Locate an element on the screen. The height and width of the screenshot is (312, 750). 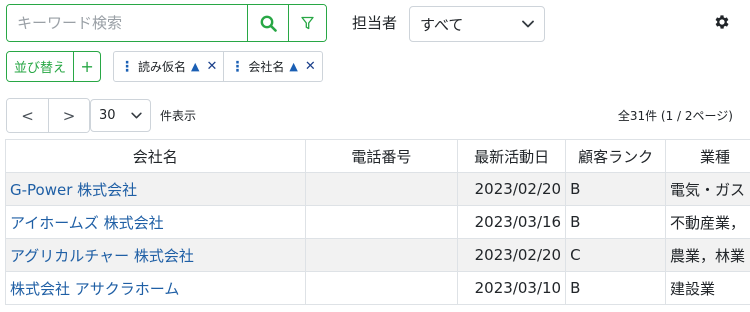
filter-button is located at coordinates (307, 23).